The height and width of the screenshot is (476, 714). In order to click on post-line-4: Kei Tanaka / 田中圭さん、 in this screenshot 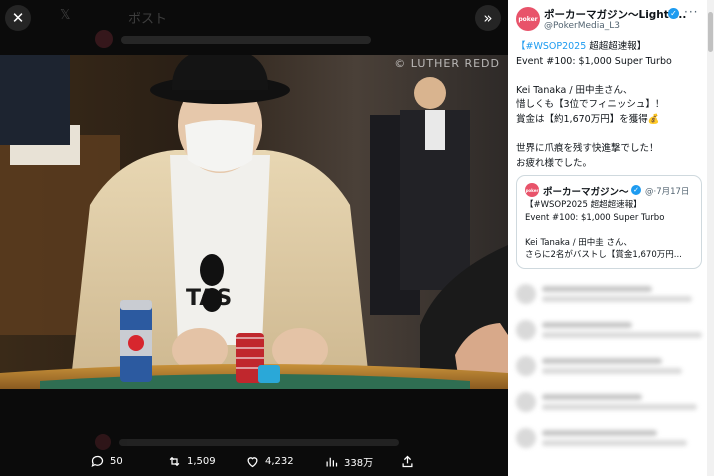, I will do `click(574, 90)`.